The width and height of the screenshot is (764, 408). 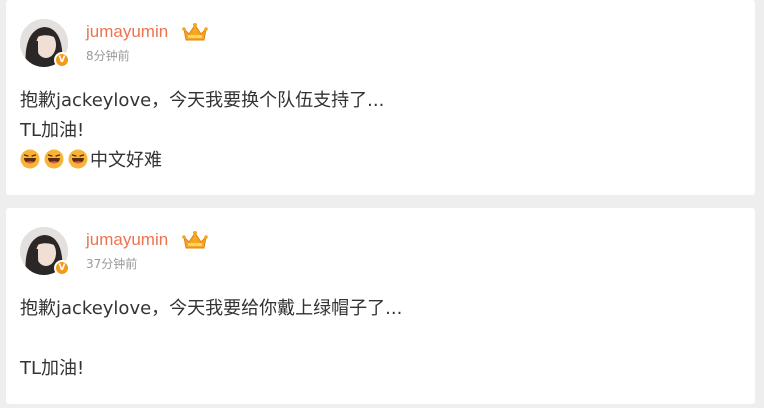 I want to click on post-timestamp: 37分钟前, so click(x=111, y=264).